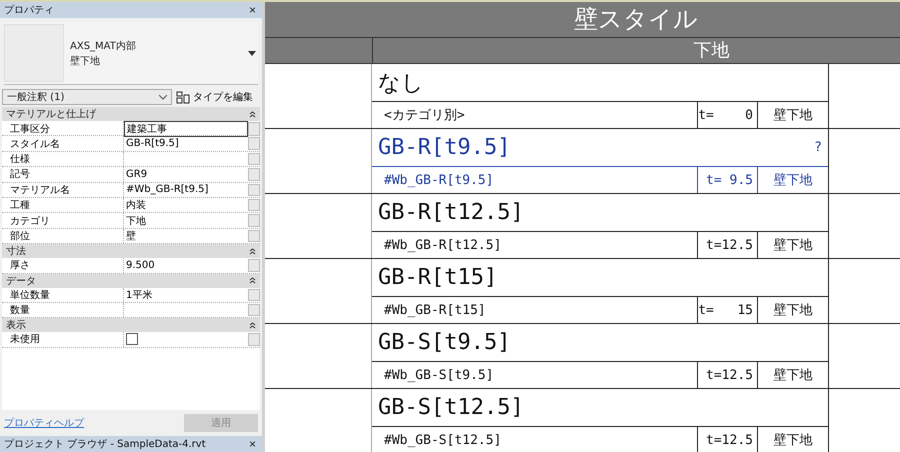 The width and height of the screenshot is (900, 452). I want to click on thickness-cell: t= 9.5, so click(727, 180).